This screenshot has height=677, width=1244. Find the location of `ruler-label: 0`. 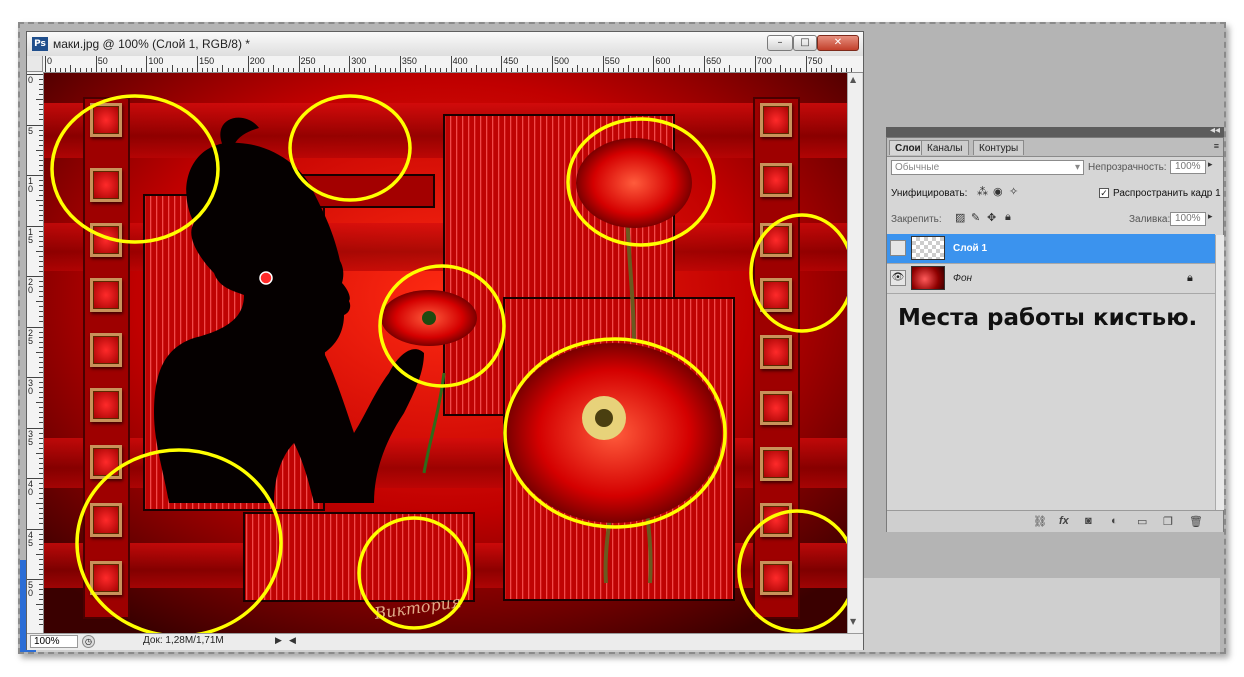

ruler-label: 0 is located at coordinates (50, 61).